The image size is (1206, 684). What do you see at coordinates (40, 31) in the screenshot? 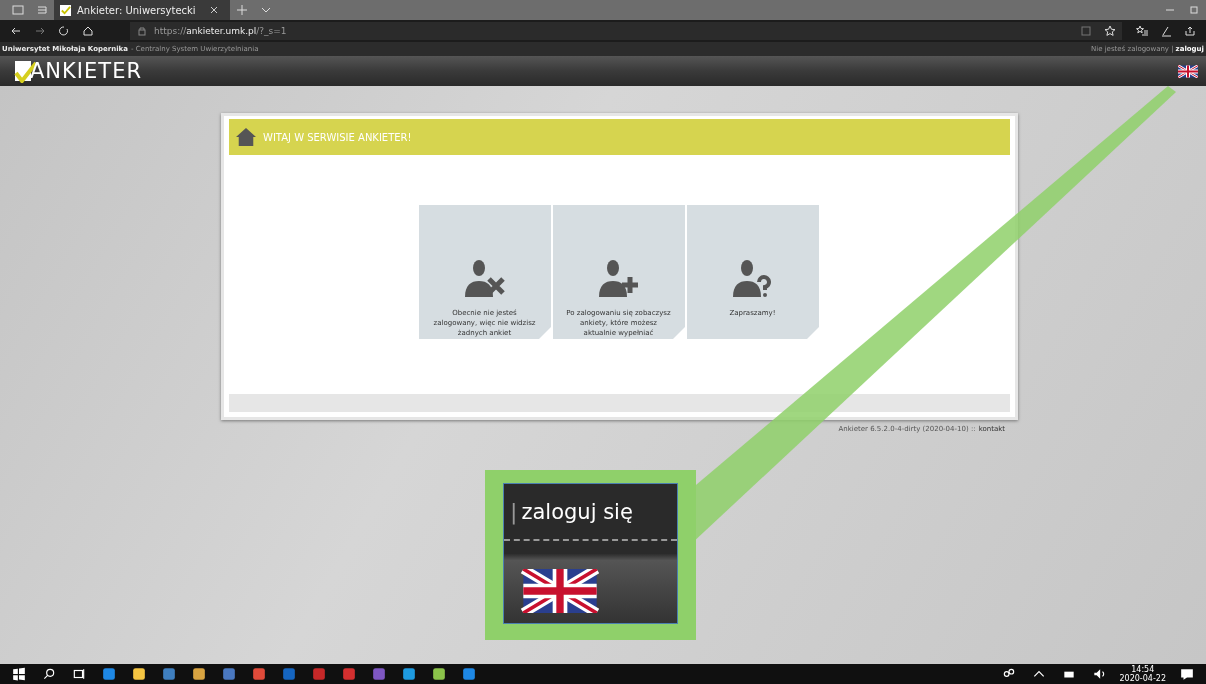
I see `forward-icon` at bounding box center [40, 31].